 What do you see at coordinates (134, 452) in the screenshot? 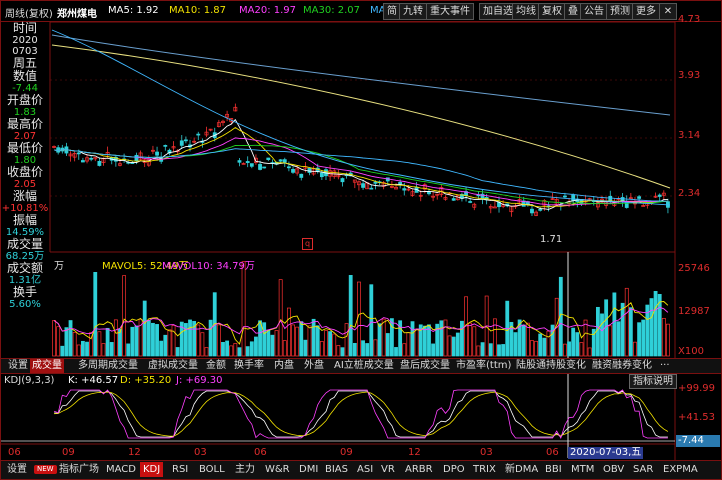
I see `time-axis-label: 12` at bounding box center [134, 452].